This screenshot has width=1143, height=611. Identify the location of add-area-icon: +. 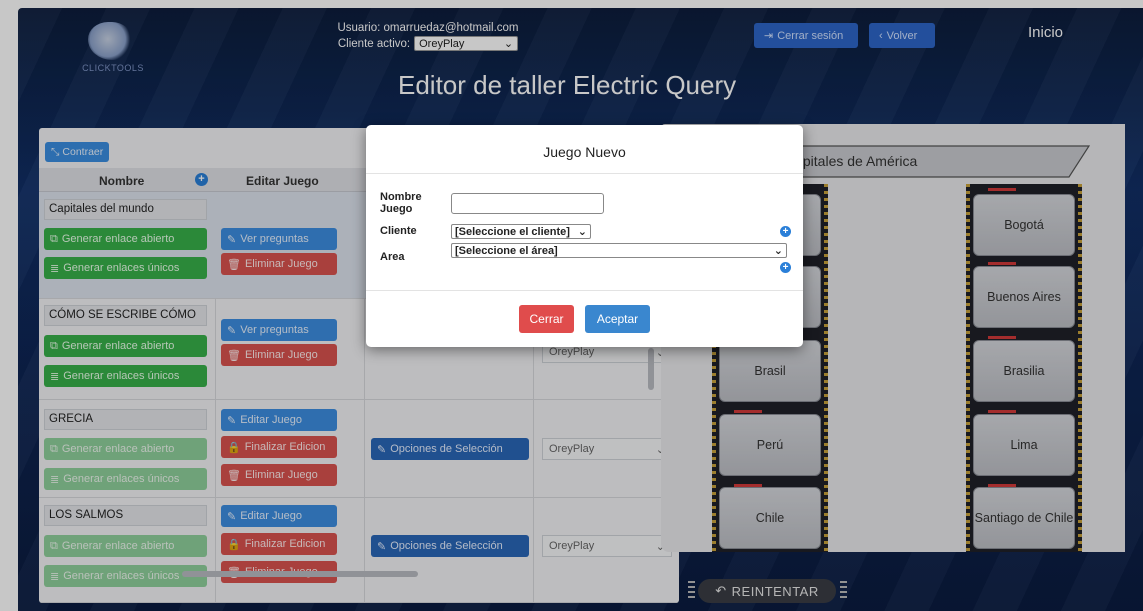
(785, 267).